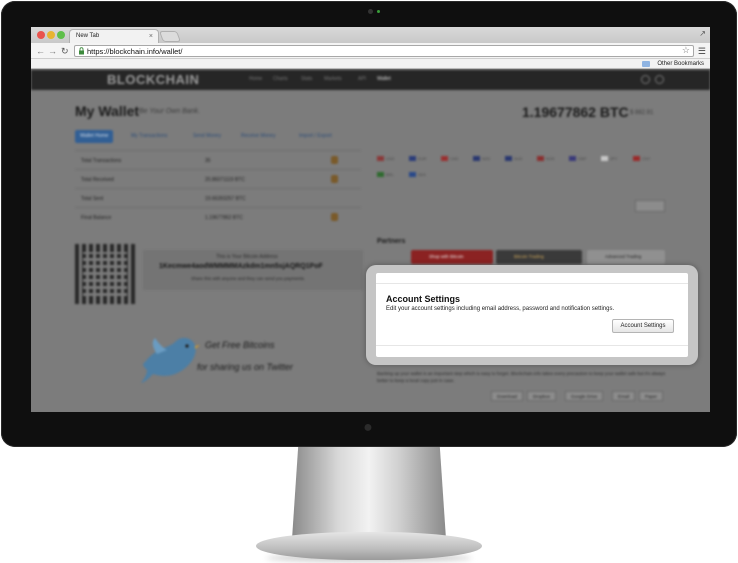 The image size is (738, 563). Describe the element at coordinates (702, 33) in the screenshot. I see `fullscreen-icon: ↗` at that location.